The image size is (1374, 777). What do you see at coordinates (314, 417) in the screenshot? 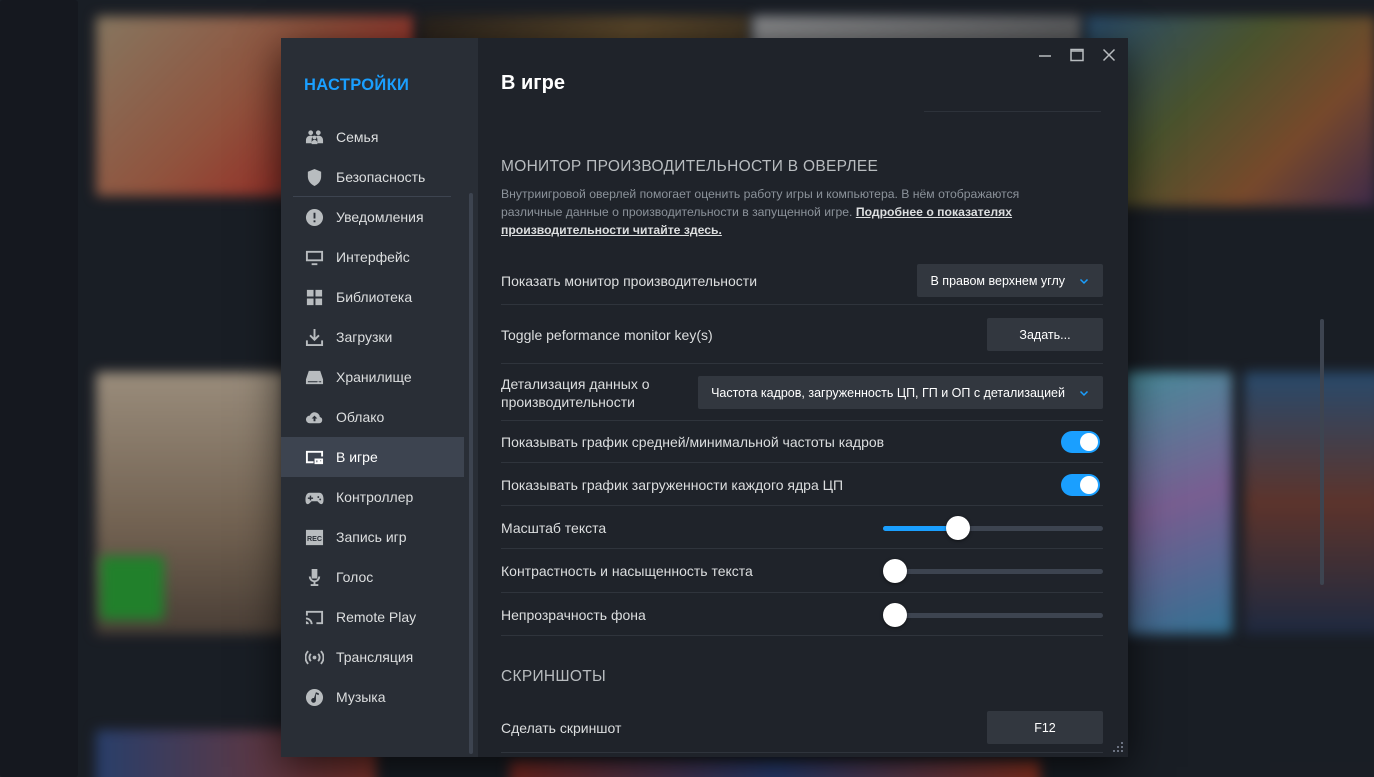
I see `cloud-icon` at bounding box center [314, 417].